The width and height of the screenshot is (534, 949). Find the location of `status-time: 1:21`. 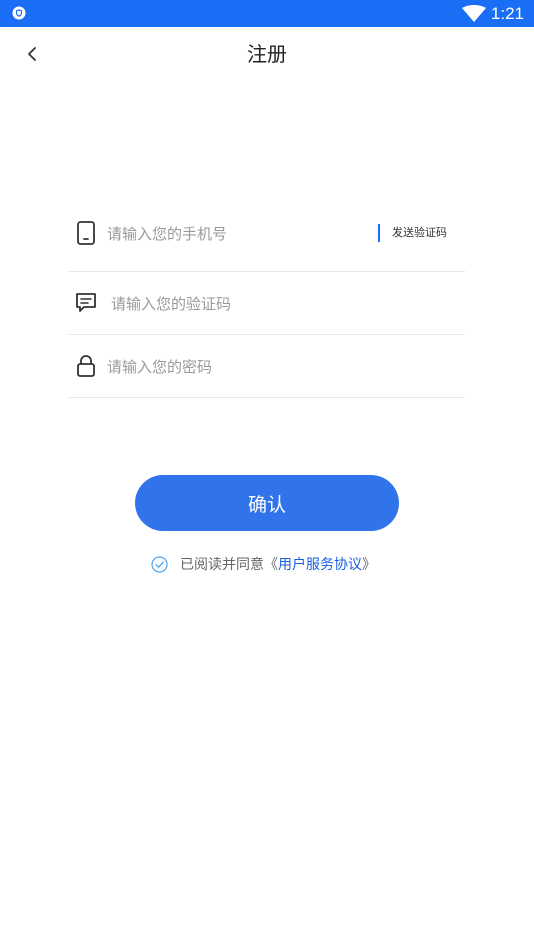

status-time: 1:21 is located at coordinates (507, 13).